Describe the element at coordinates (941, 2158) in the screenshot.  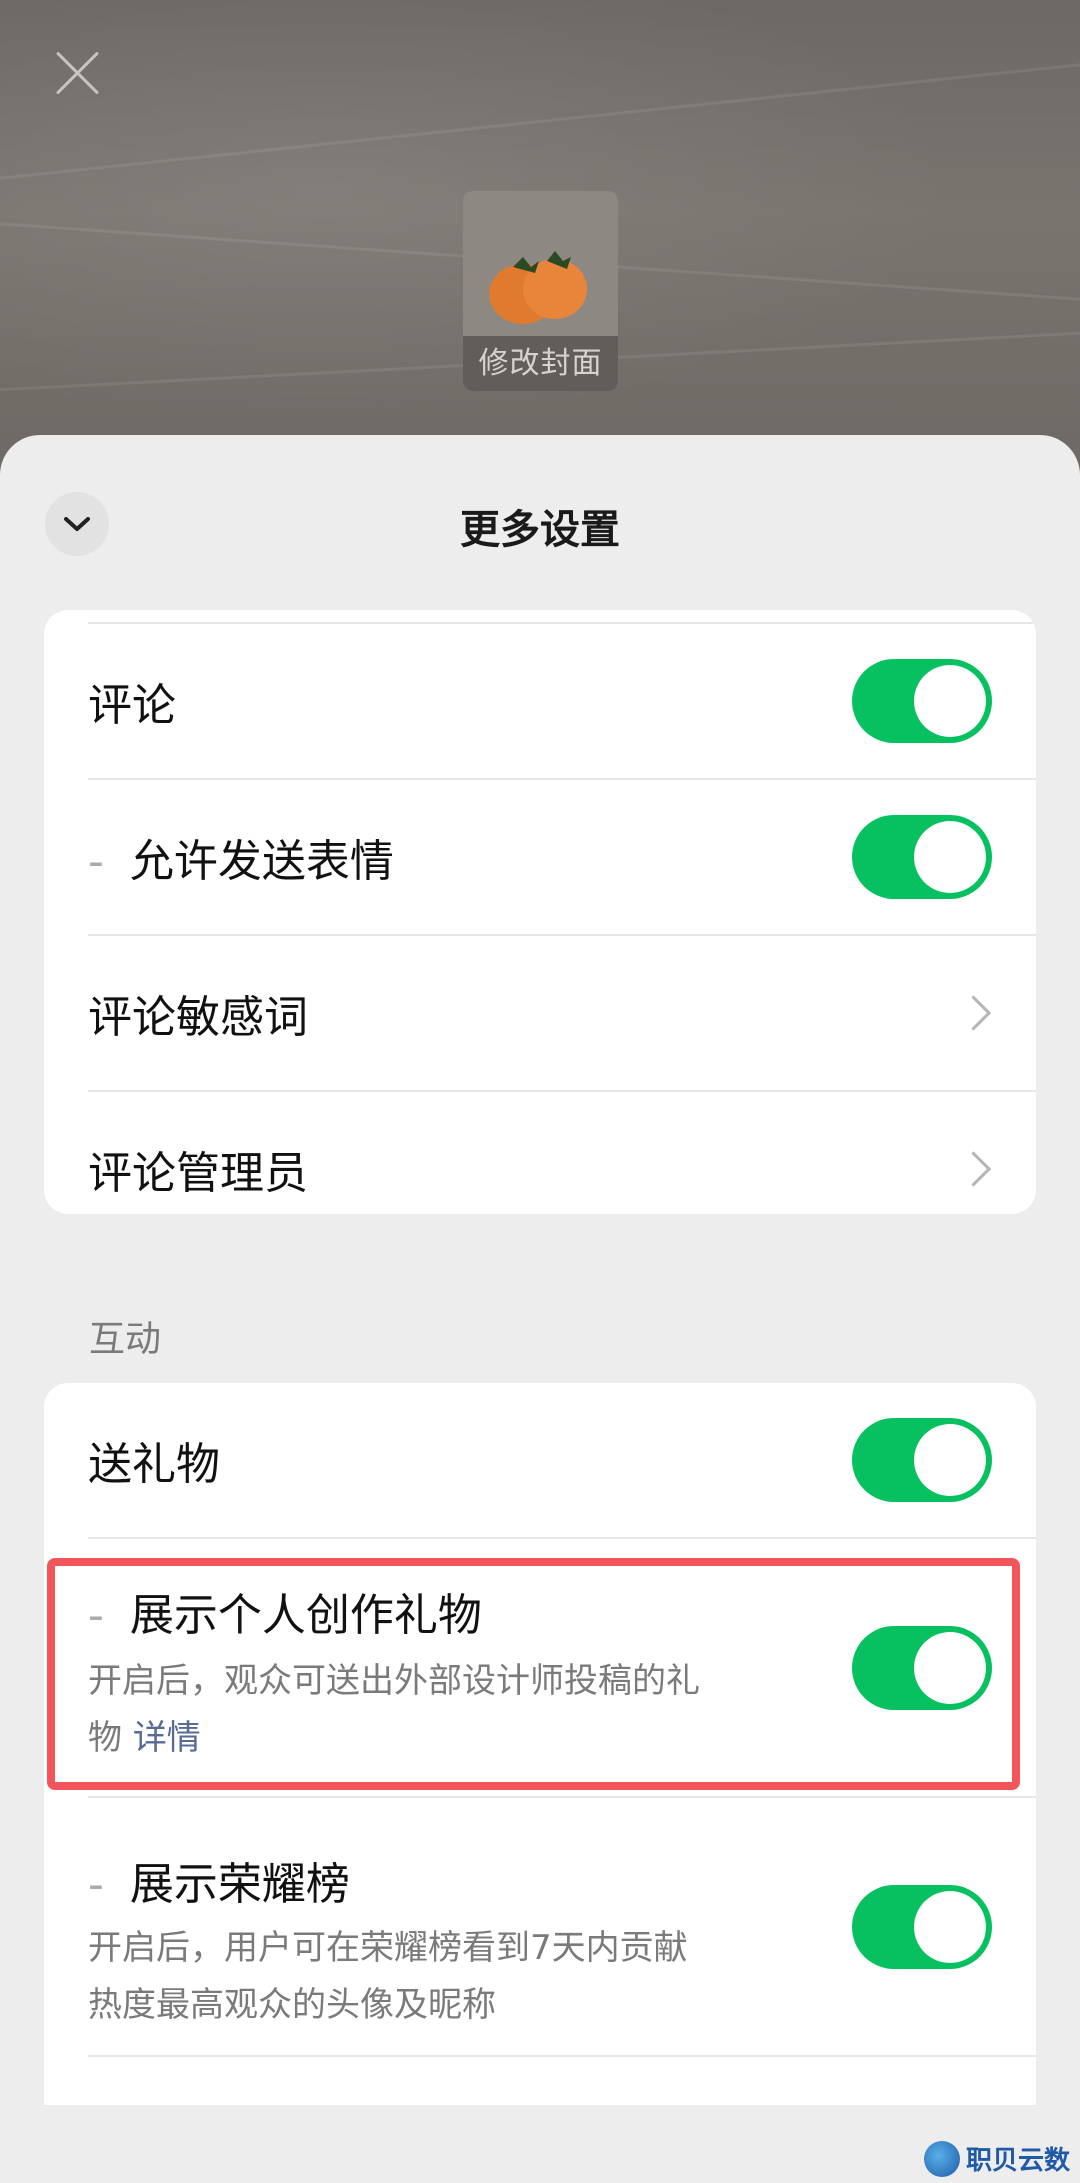
I see `watermark-logo-icon` at that location.